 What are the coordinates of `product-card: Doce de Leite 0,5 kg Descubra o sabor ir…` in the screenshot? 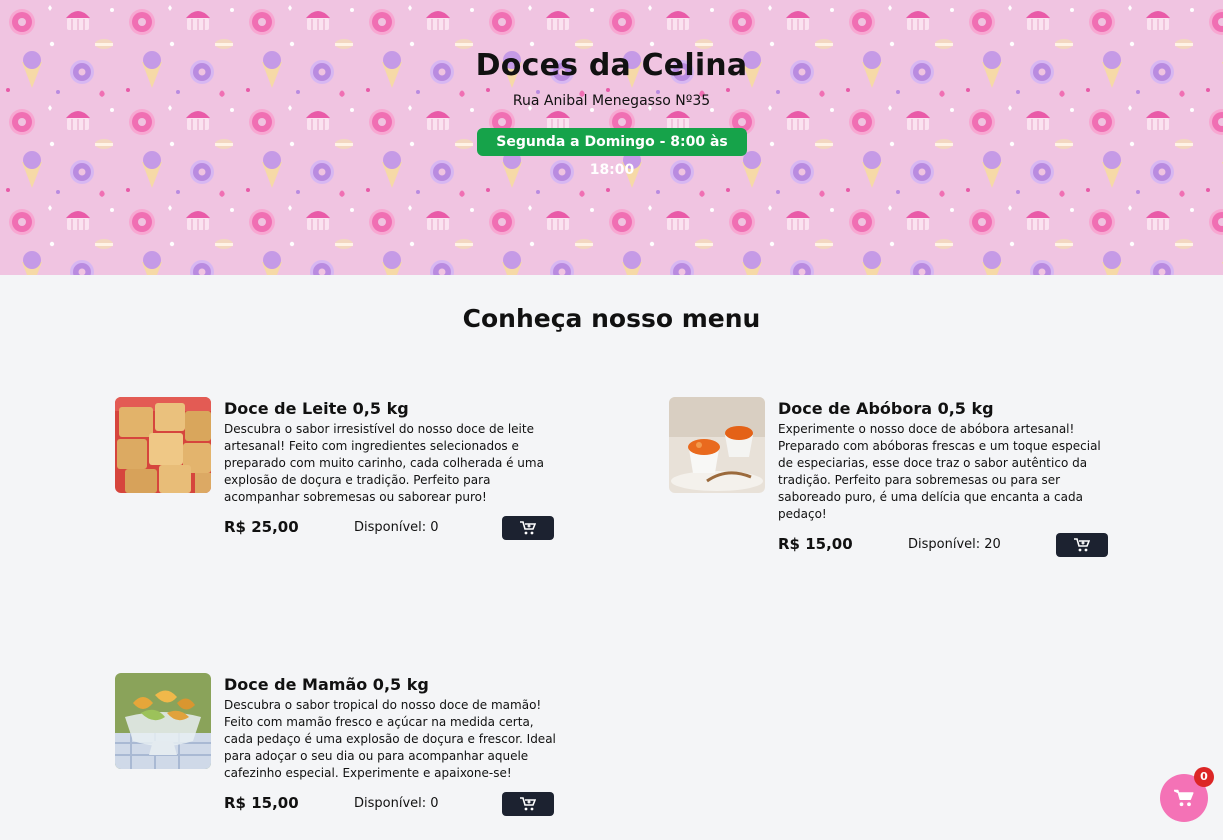 It's located at (337, 472).